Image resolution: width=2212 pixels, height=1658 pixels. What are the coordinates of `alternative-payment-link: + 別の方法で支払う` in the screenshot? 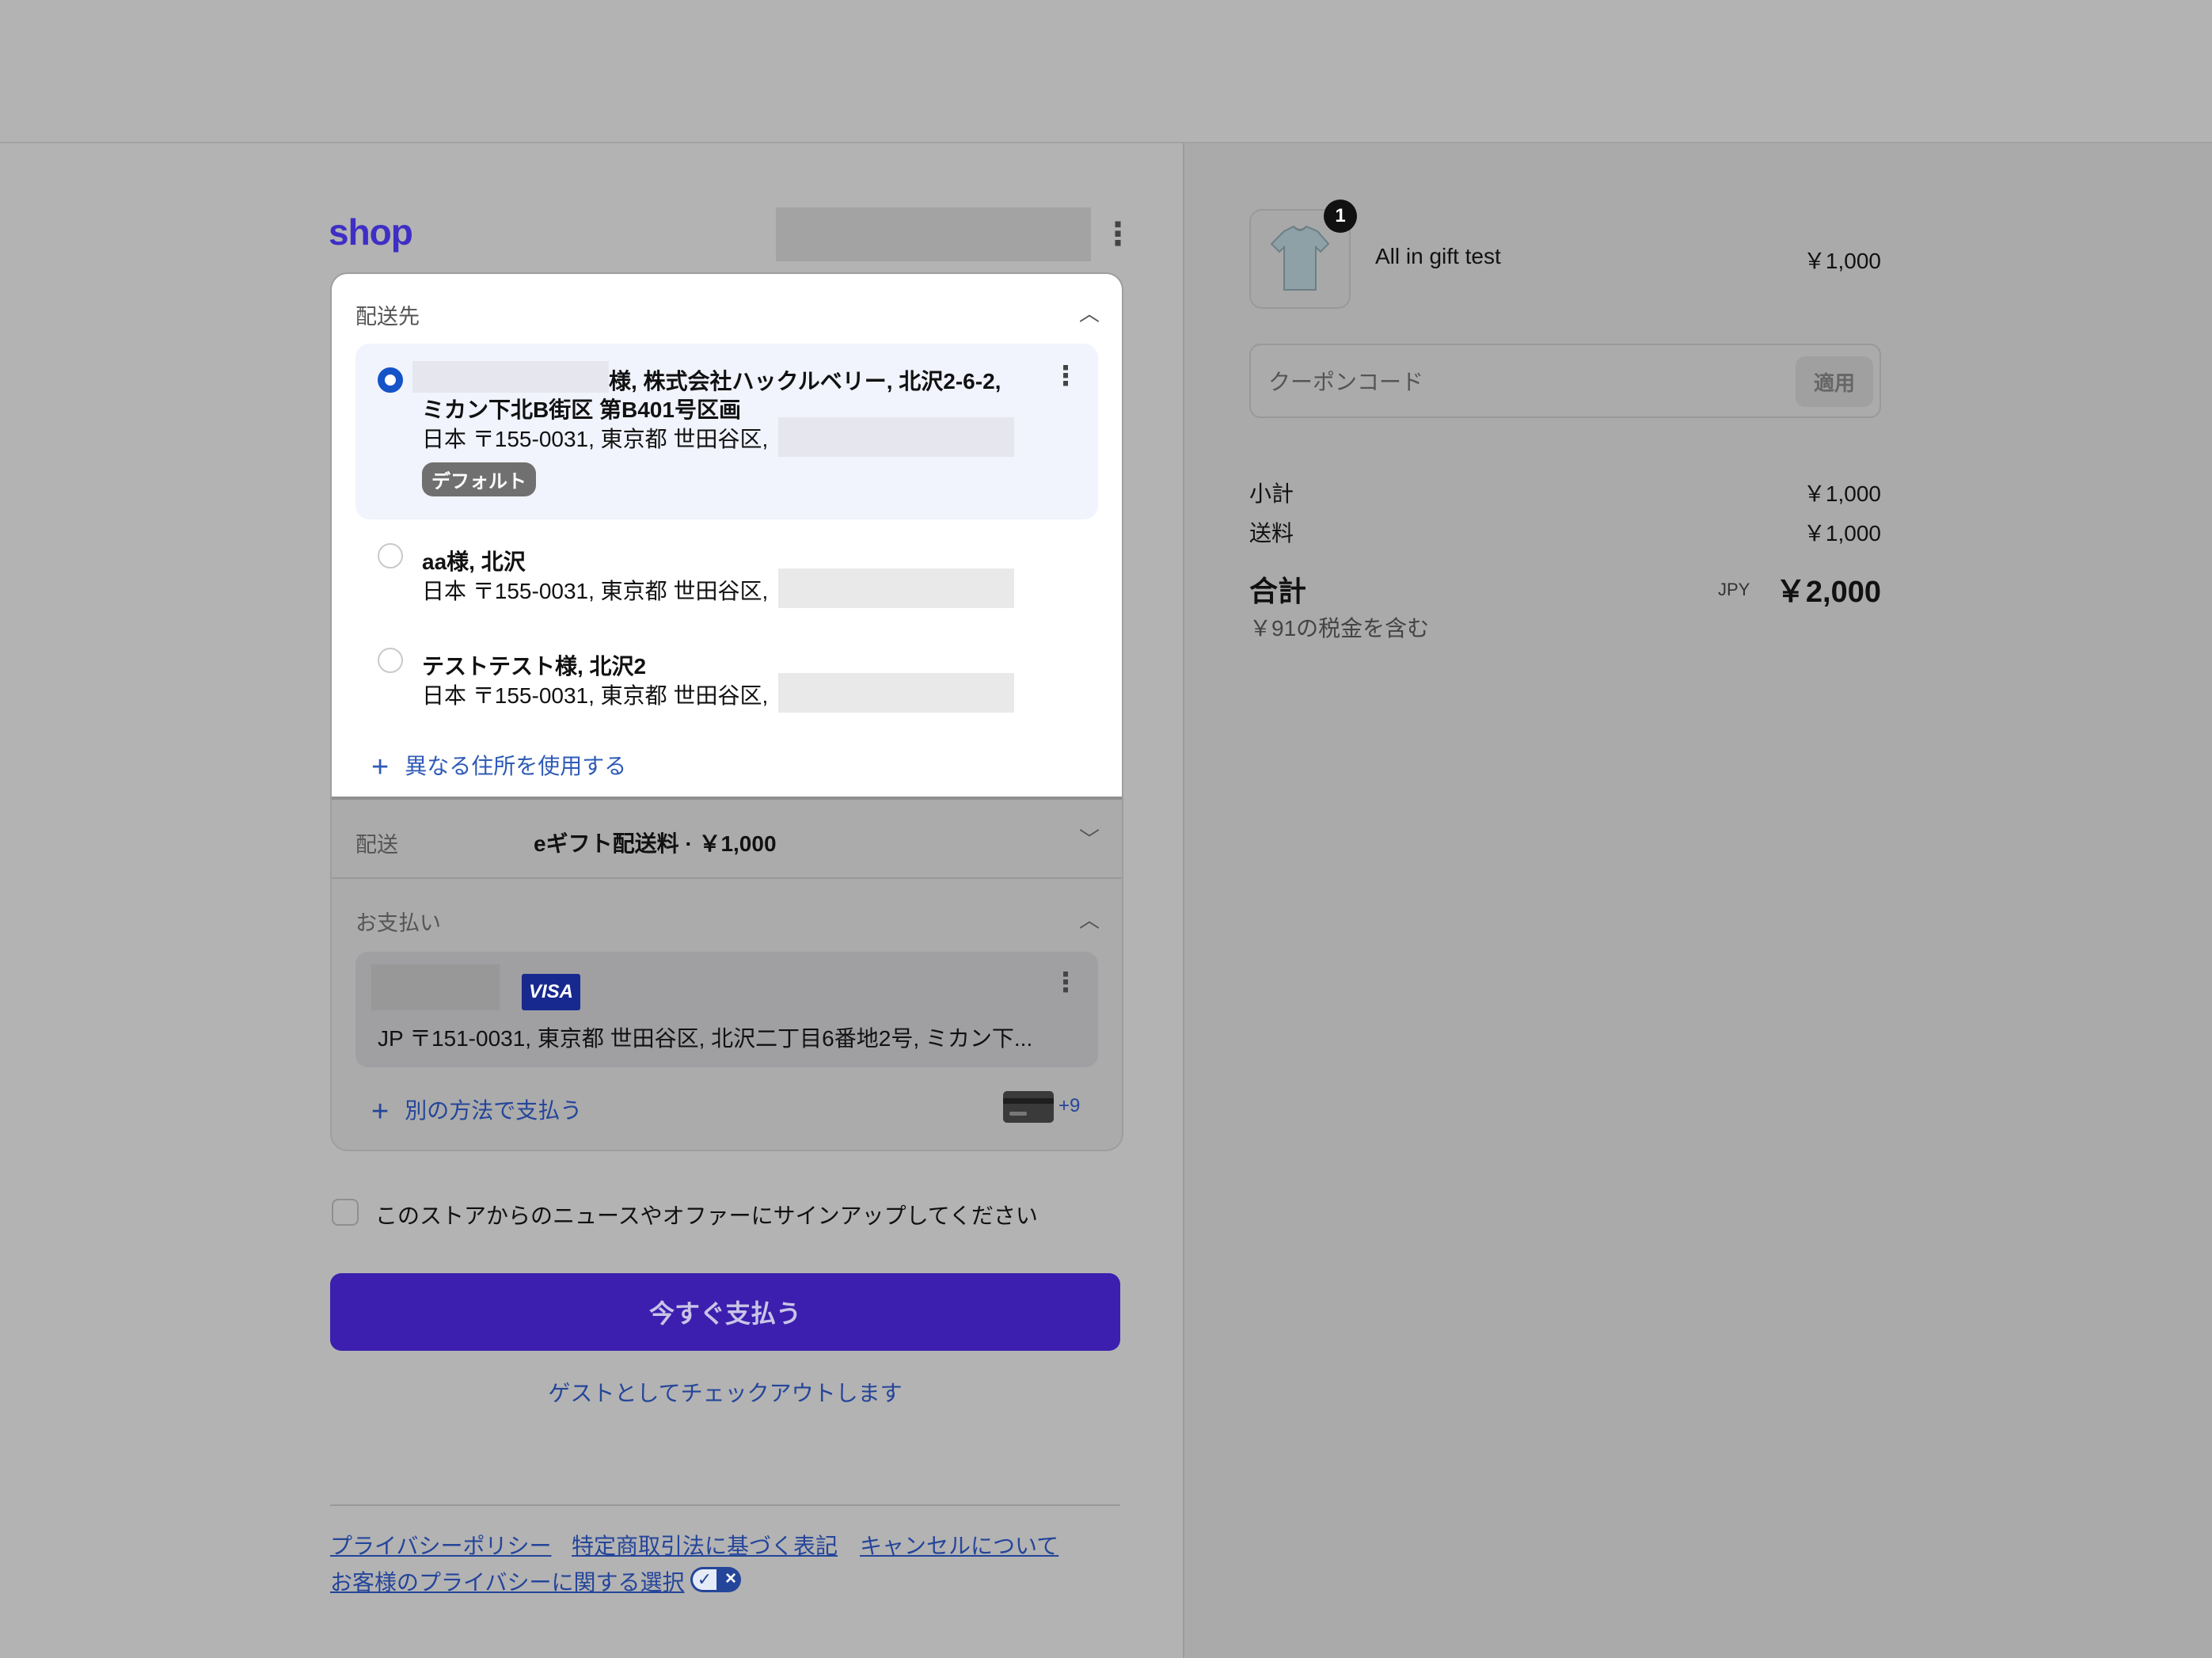 It's located at (476, 1111).